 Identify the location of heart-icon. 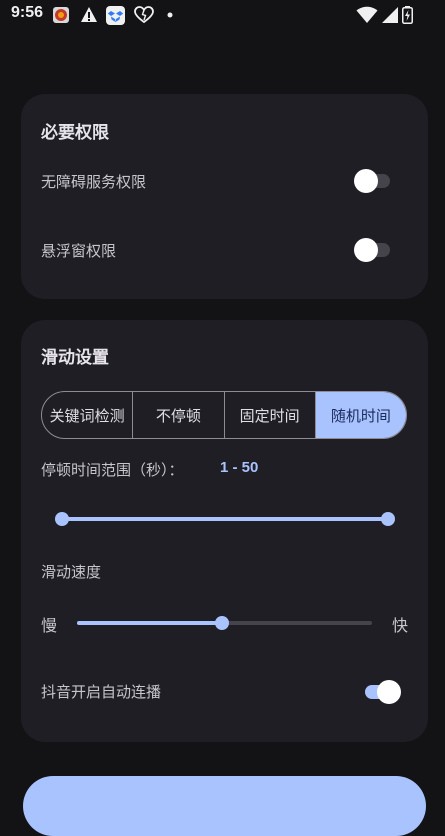
(144, 15).